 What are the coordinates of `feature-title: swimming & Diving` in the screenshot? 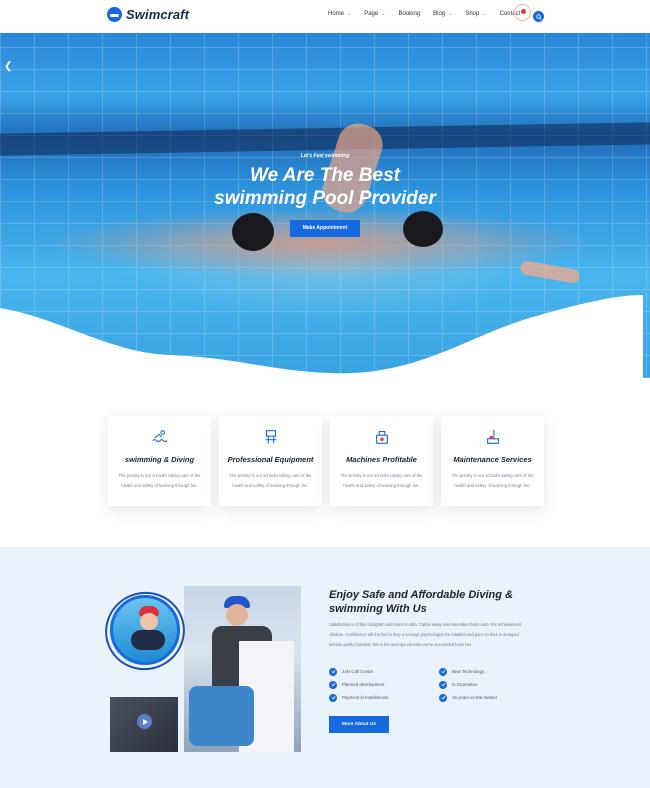 It's located at (159, 459).